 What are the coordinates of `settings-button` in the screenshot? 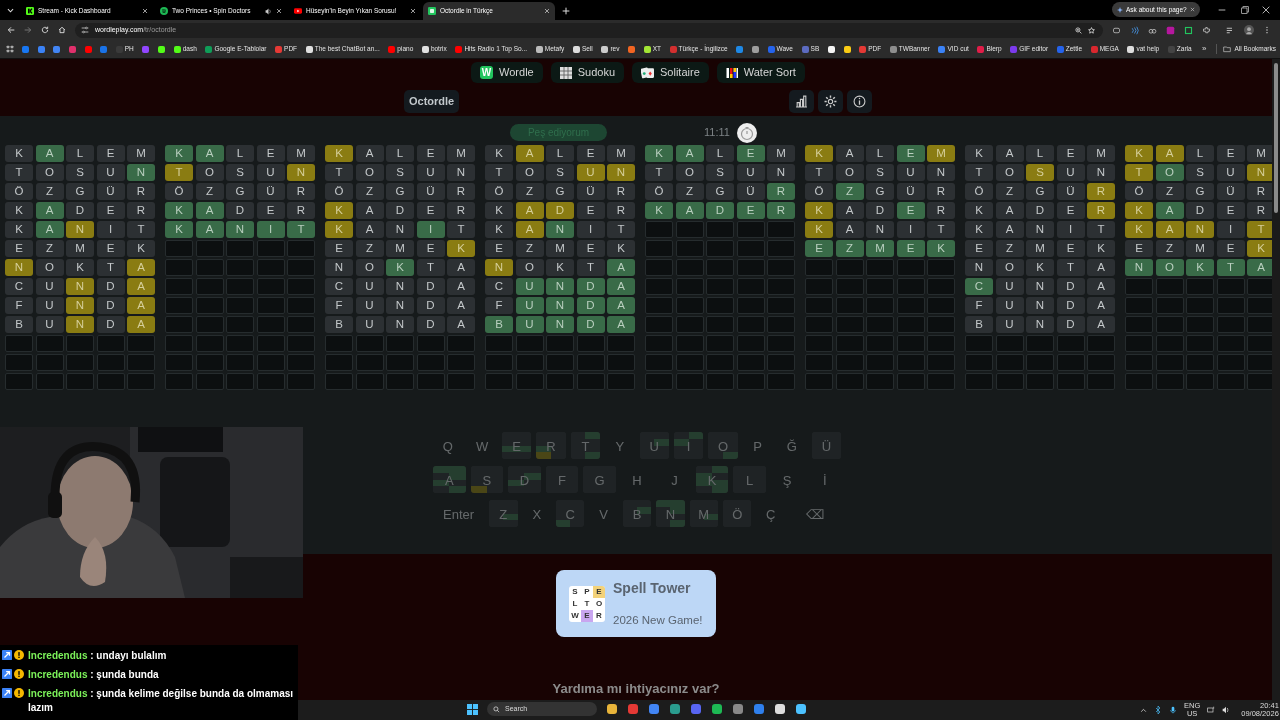 It's located at (830, 101).